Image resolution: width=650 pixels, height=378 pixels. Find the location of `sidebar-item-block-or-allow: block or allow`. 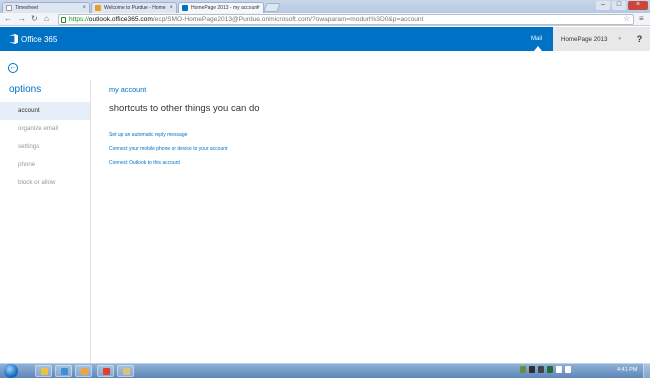

sidebar-item-block-or-allow: block or allow is located at coordinates (45, 183).